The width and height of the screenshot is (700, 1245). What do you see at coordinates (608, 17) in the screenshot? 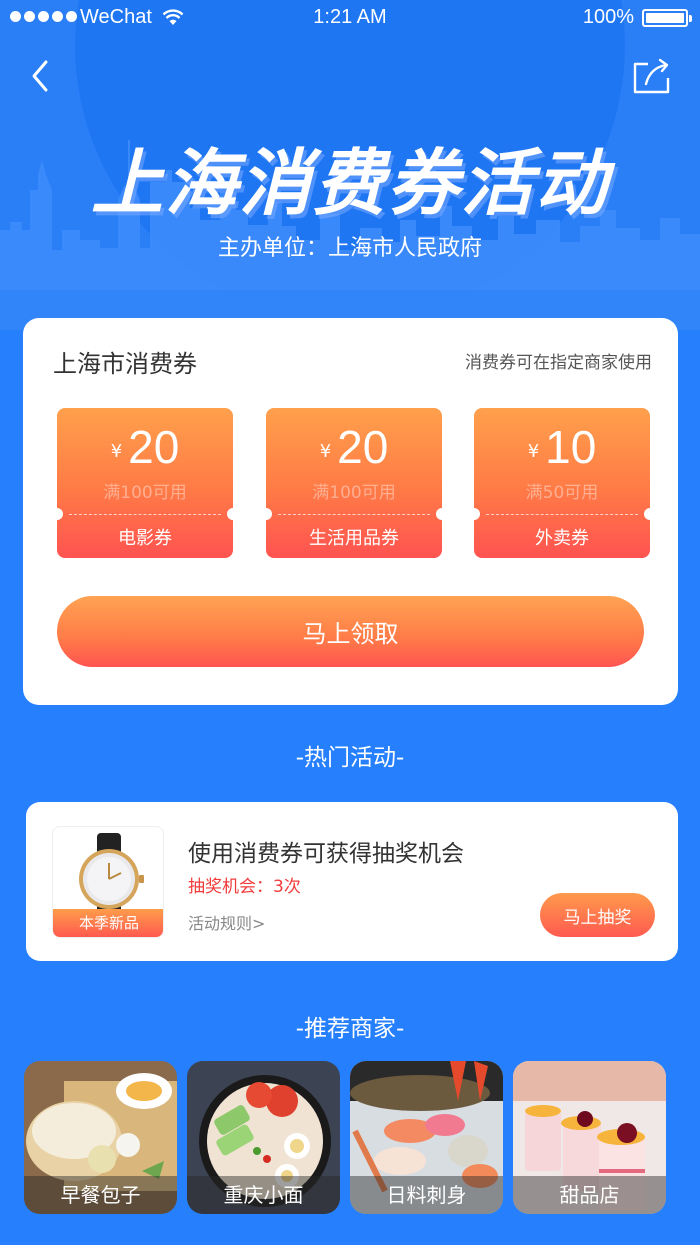
I see `battery-percentage: 100%` at bounding box center [608, 17].